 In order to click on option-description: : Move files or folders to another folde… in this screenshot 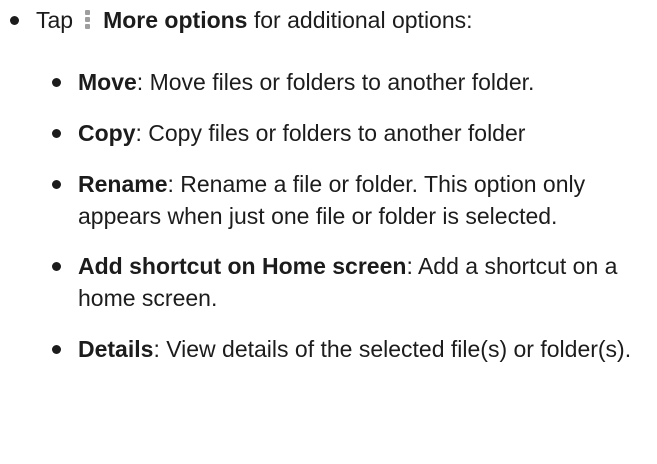, I will do `click(335, 82)`.